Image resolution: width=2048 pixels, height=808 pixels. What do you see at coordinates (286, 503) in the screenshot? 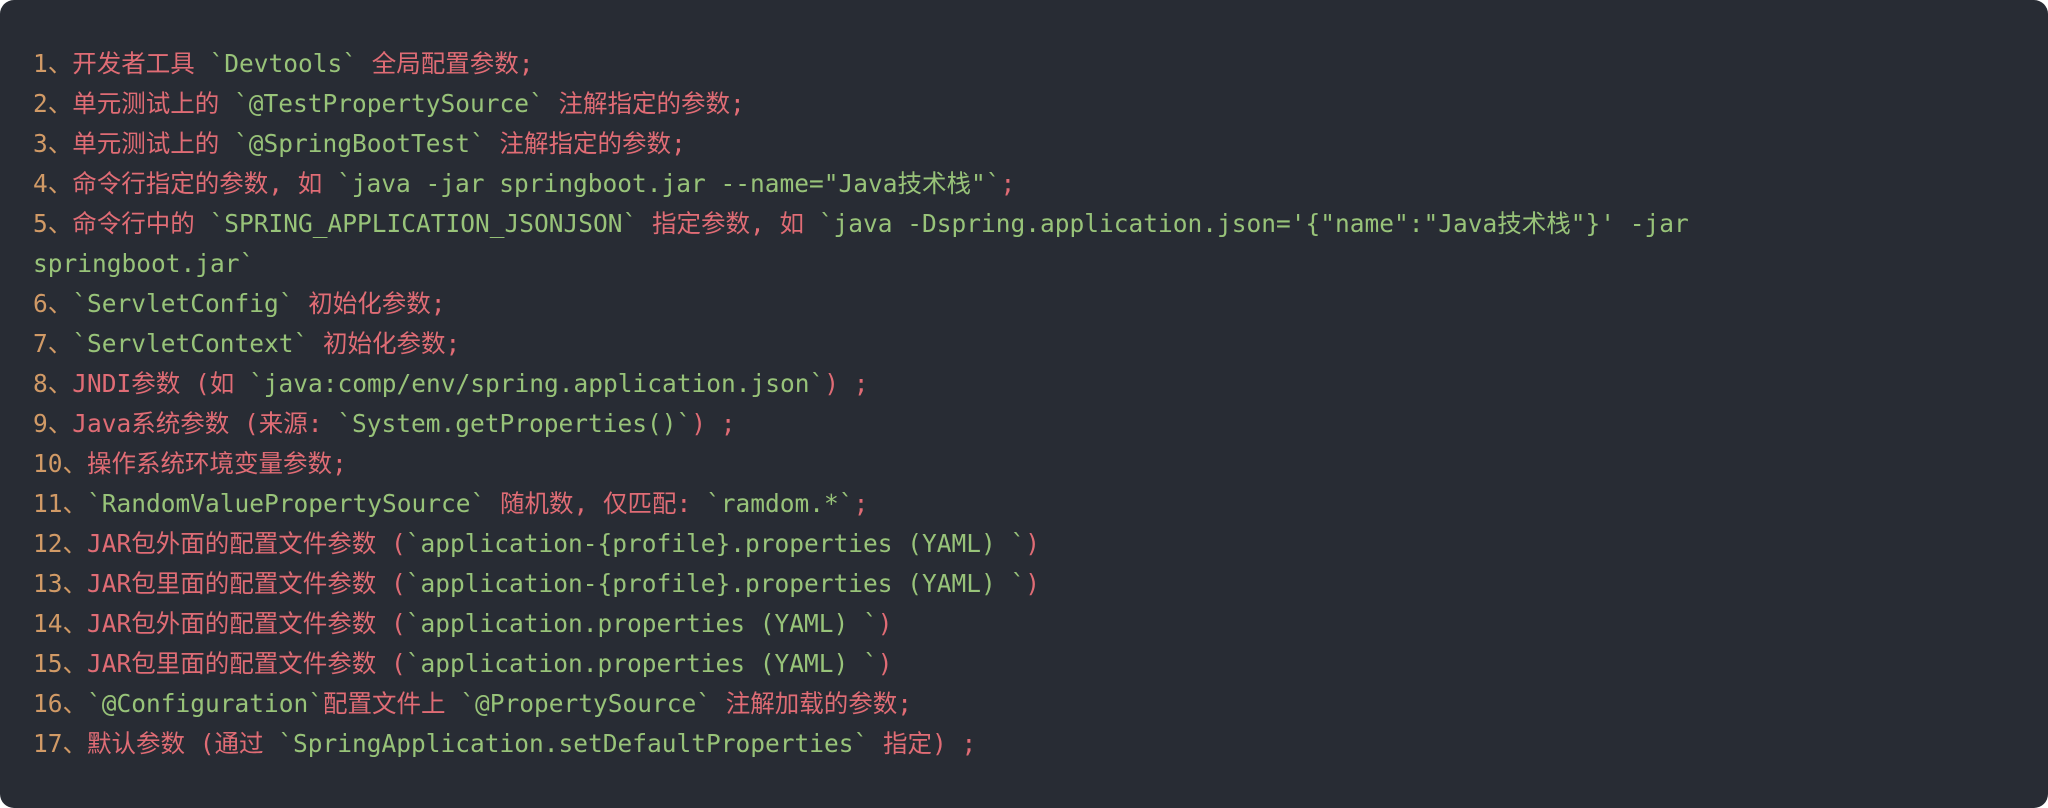
I see `inline-code: `RandomValuePropertySource`` at bounding box center [286, 503].